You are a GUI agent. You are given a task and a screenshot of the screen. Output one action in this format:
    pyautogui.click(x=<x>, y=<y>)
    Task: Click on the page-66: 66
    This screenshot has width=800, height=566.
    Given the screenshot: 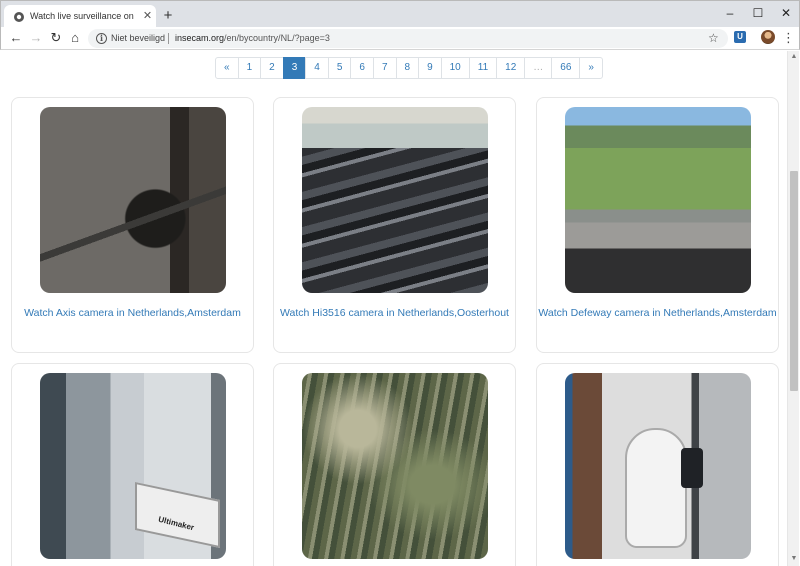 What is the action you would take?
    pyautogui.click(x=566, y=68)
    